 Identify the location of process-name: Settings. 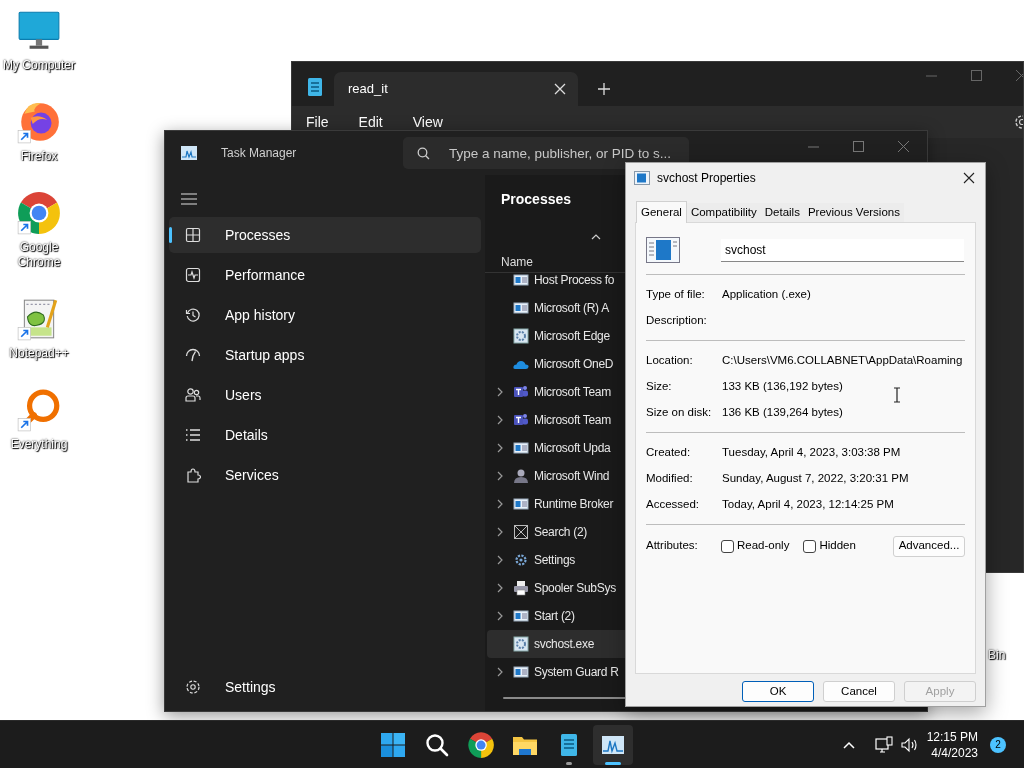
(554, 560).